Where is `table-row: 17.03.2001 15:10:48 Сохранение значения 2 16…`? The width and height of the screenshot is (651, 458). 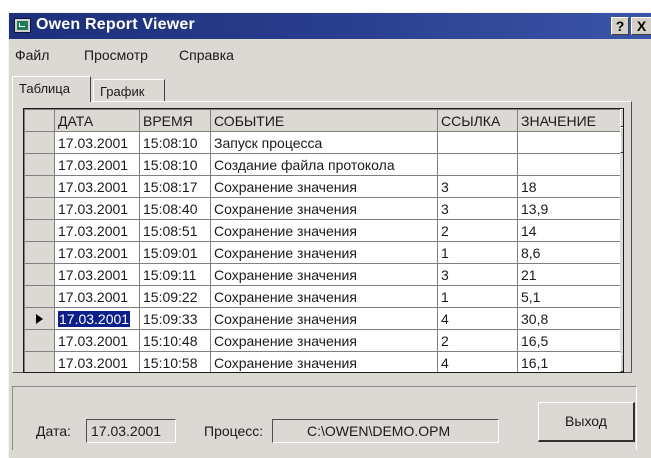 table-row: 17.03.2001 15:10:48 Сохранение значения 2 16… is located at coordinates (322, 340).